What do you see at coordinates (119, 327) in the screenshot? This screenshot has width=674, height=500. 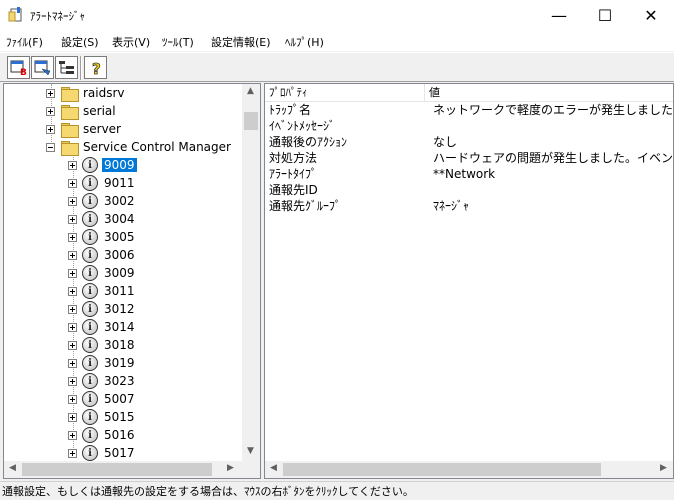 I see `tree-label: 3014` at bounding box center [119, 327].